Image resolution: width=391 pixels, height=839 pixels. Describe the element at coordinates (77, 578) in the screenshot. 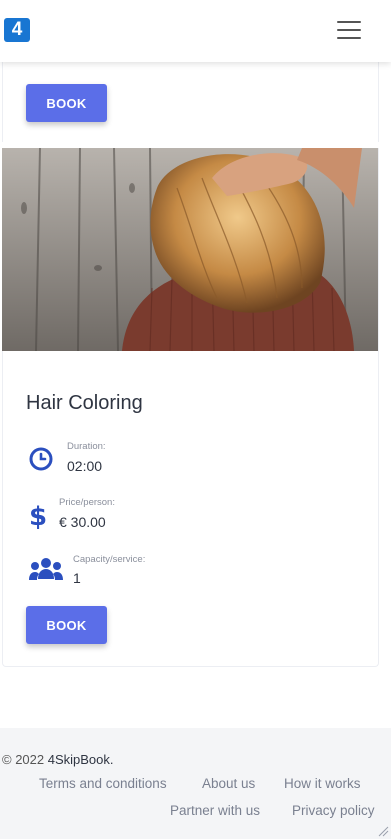

I see `capacity-value: 1` at that location.